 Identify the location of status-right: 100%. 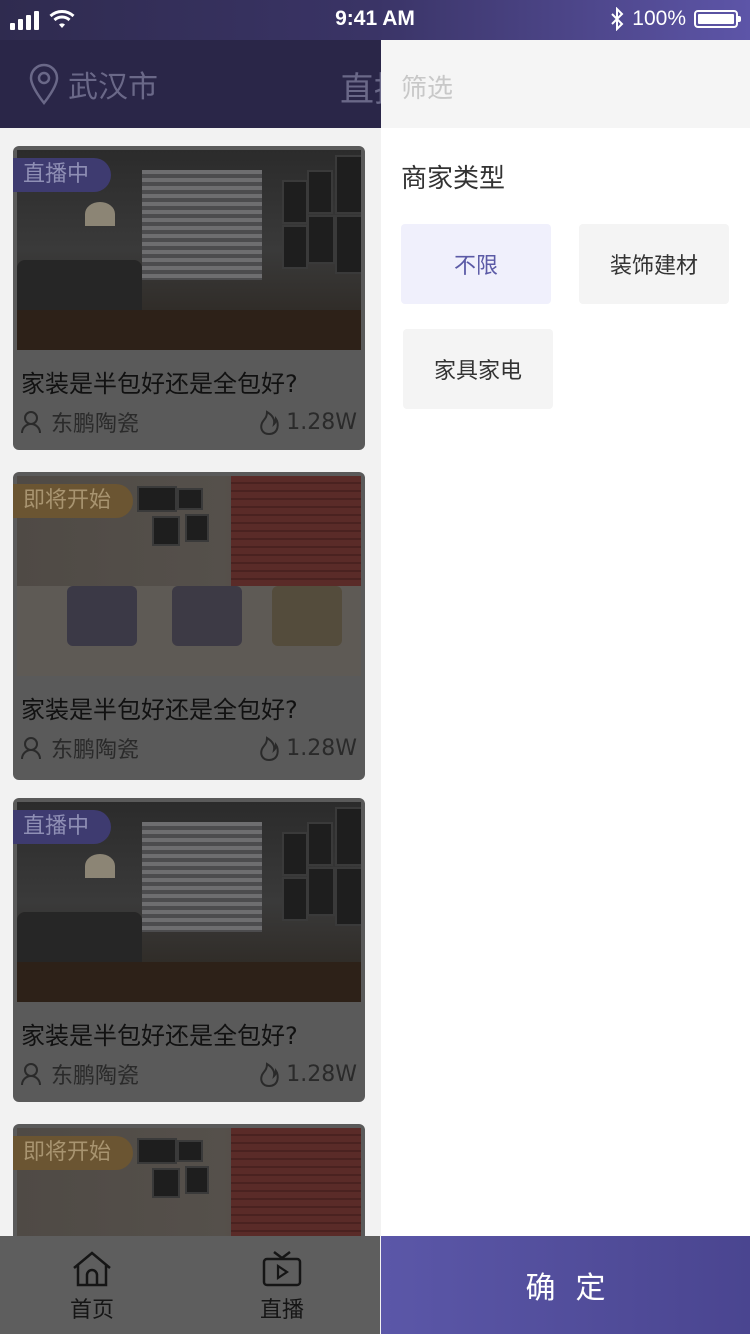
(675, 19).